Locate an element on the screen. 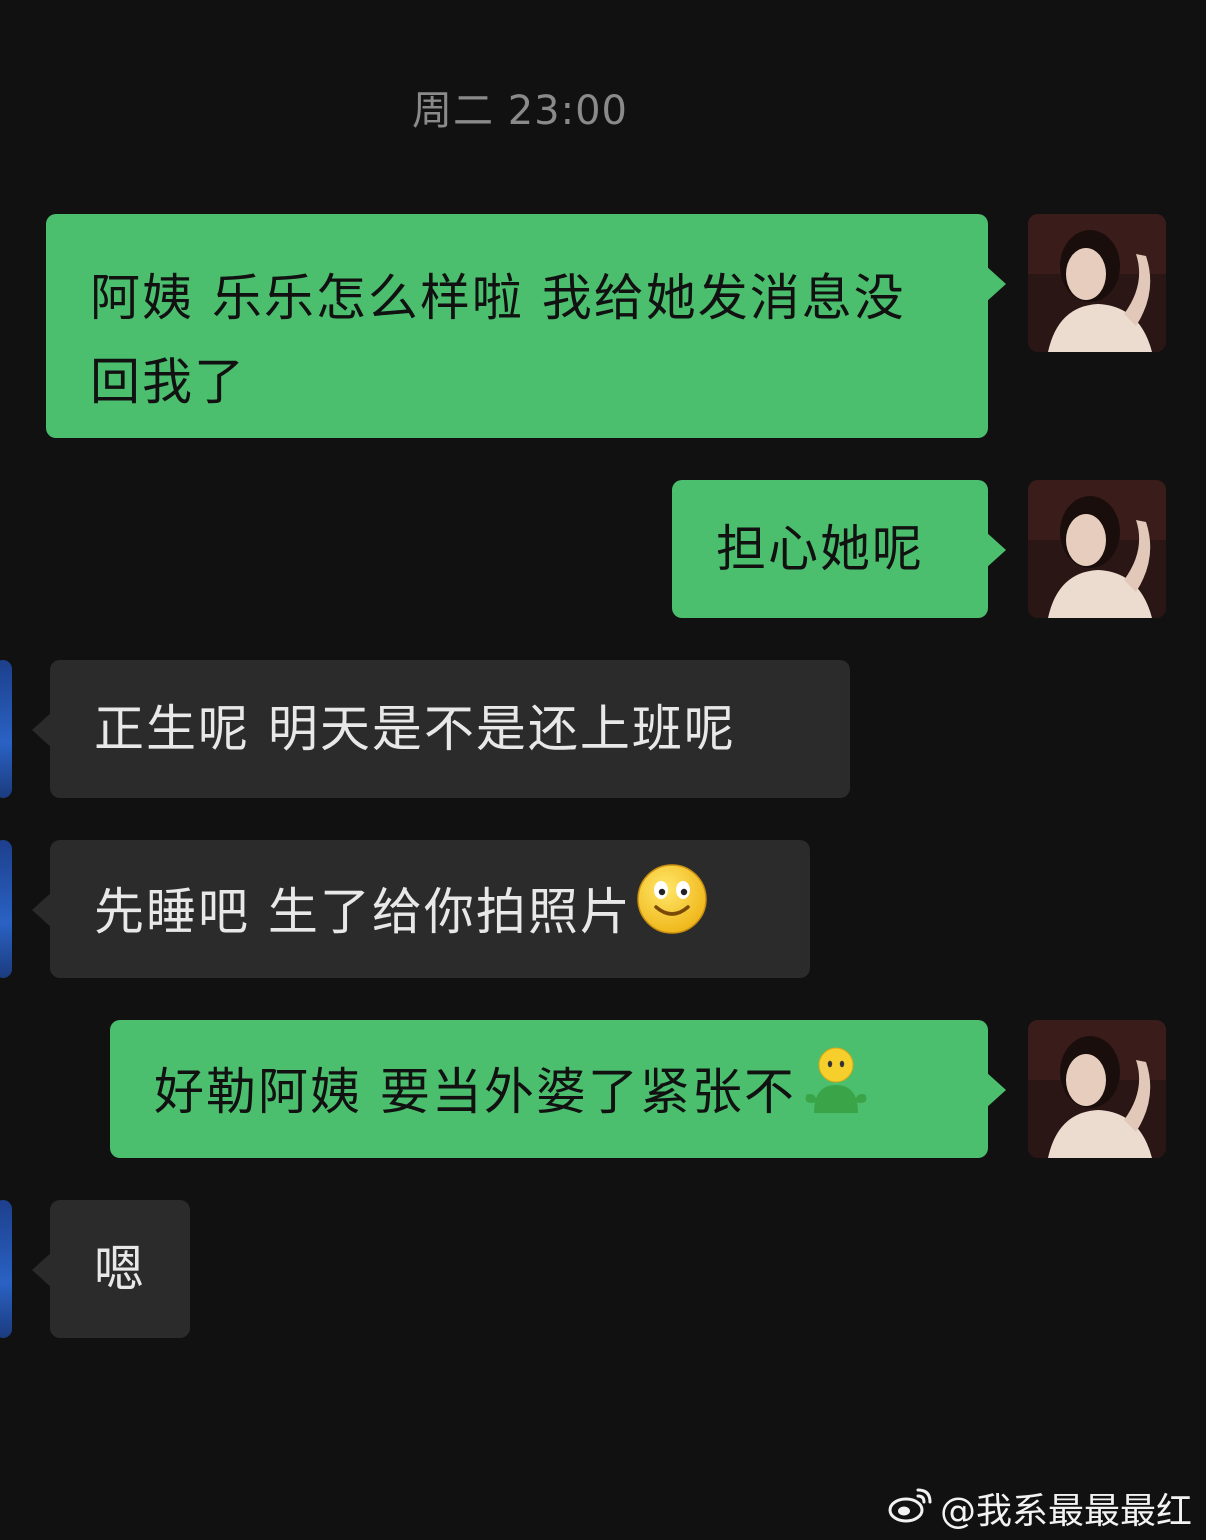  message-bubble-received: 嗯 is located at coordinates (111, 1269).